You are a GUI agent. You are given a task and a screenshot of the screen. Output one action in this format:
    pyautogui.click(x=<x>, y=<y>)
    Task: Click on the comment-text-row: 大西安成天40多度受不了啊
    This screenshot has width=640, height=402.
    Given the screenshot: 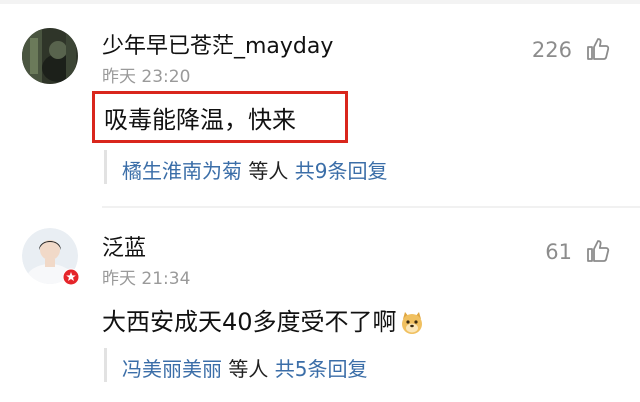 What is the action you would take?
    pyautogui.click(x=263, y=319)
    